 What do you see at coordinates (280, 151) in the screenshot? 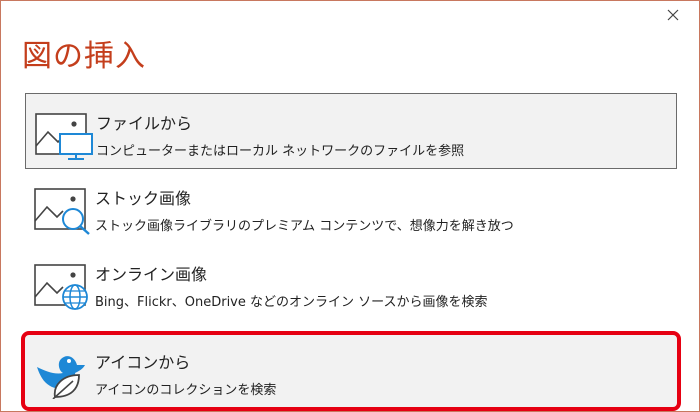
I see `option-description: コンピューターまたはローカル ネットワークのファイルを参照` at bounding box center [280, 151].